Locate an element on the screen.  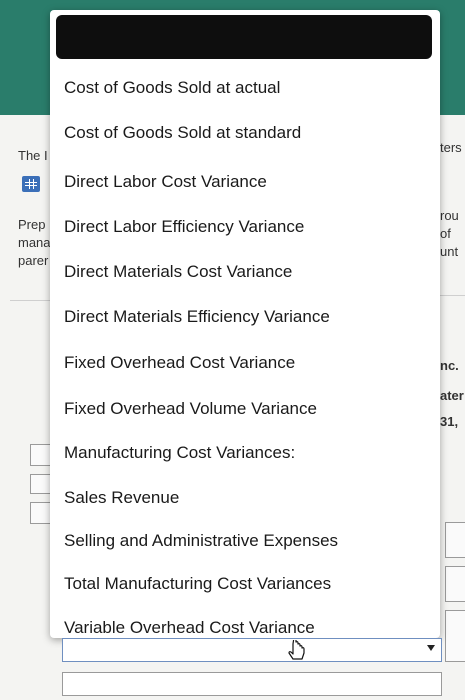
dropdown-option: Selling and Administrative Expenses is located at coordinates (201, 541).